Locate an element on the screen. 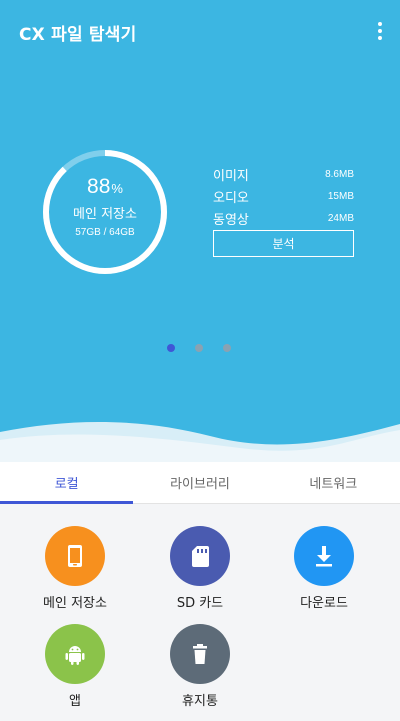  stat-row-images: 이미지 8.6MB is located at coordinates (283, 174).